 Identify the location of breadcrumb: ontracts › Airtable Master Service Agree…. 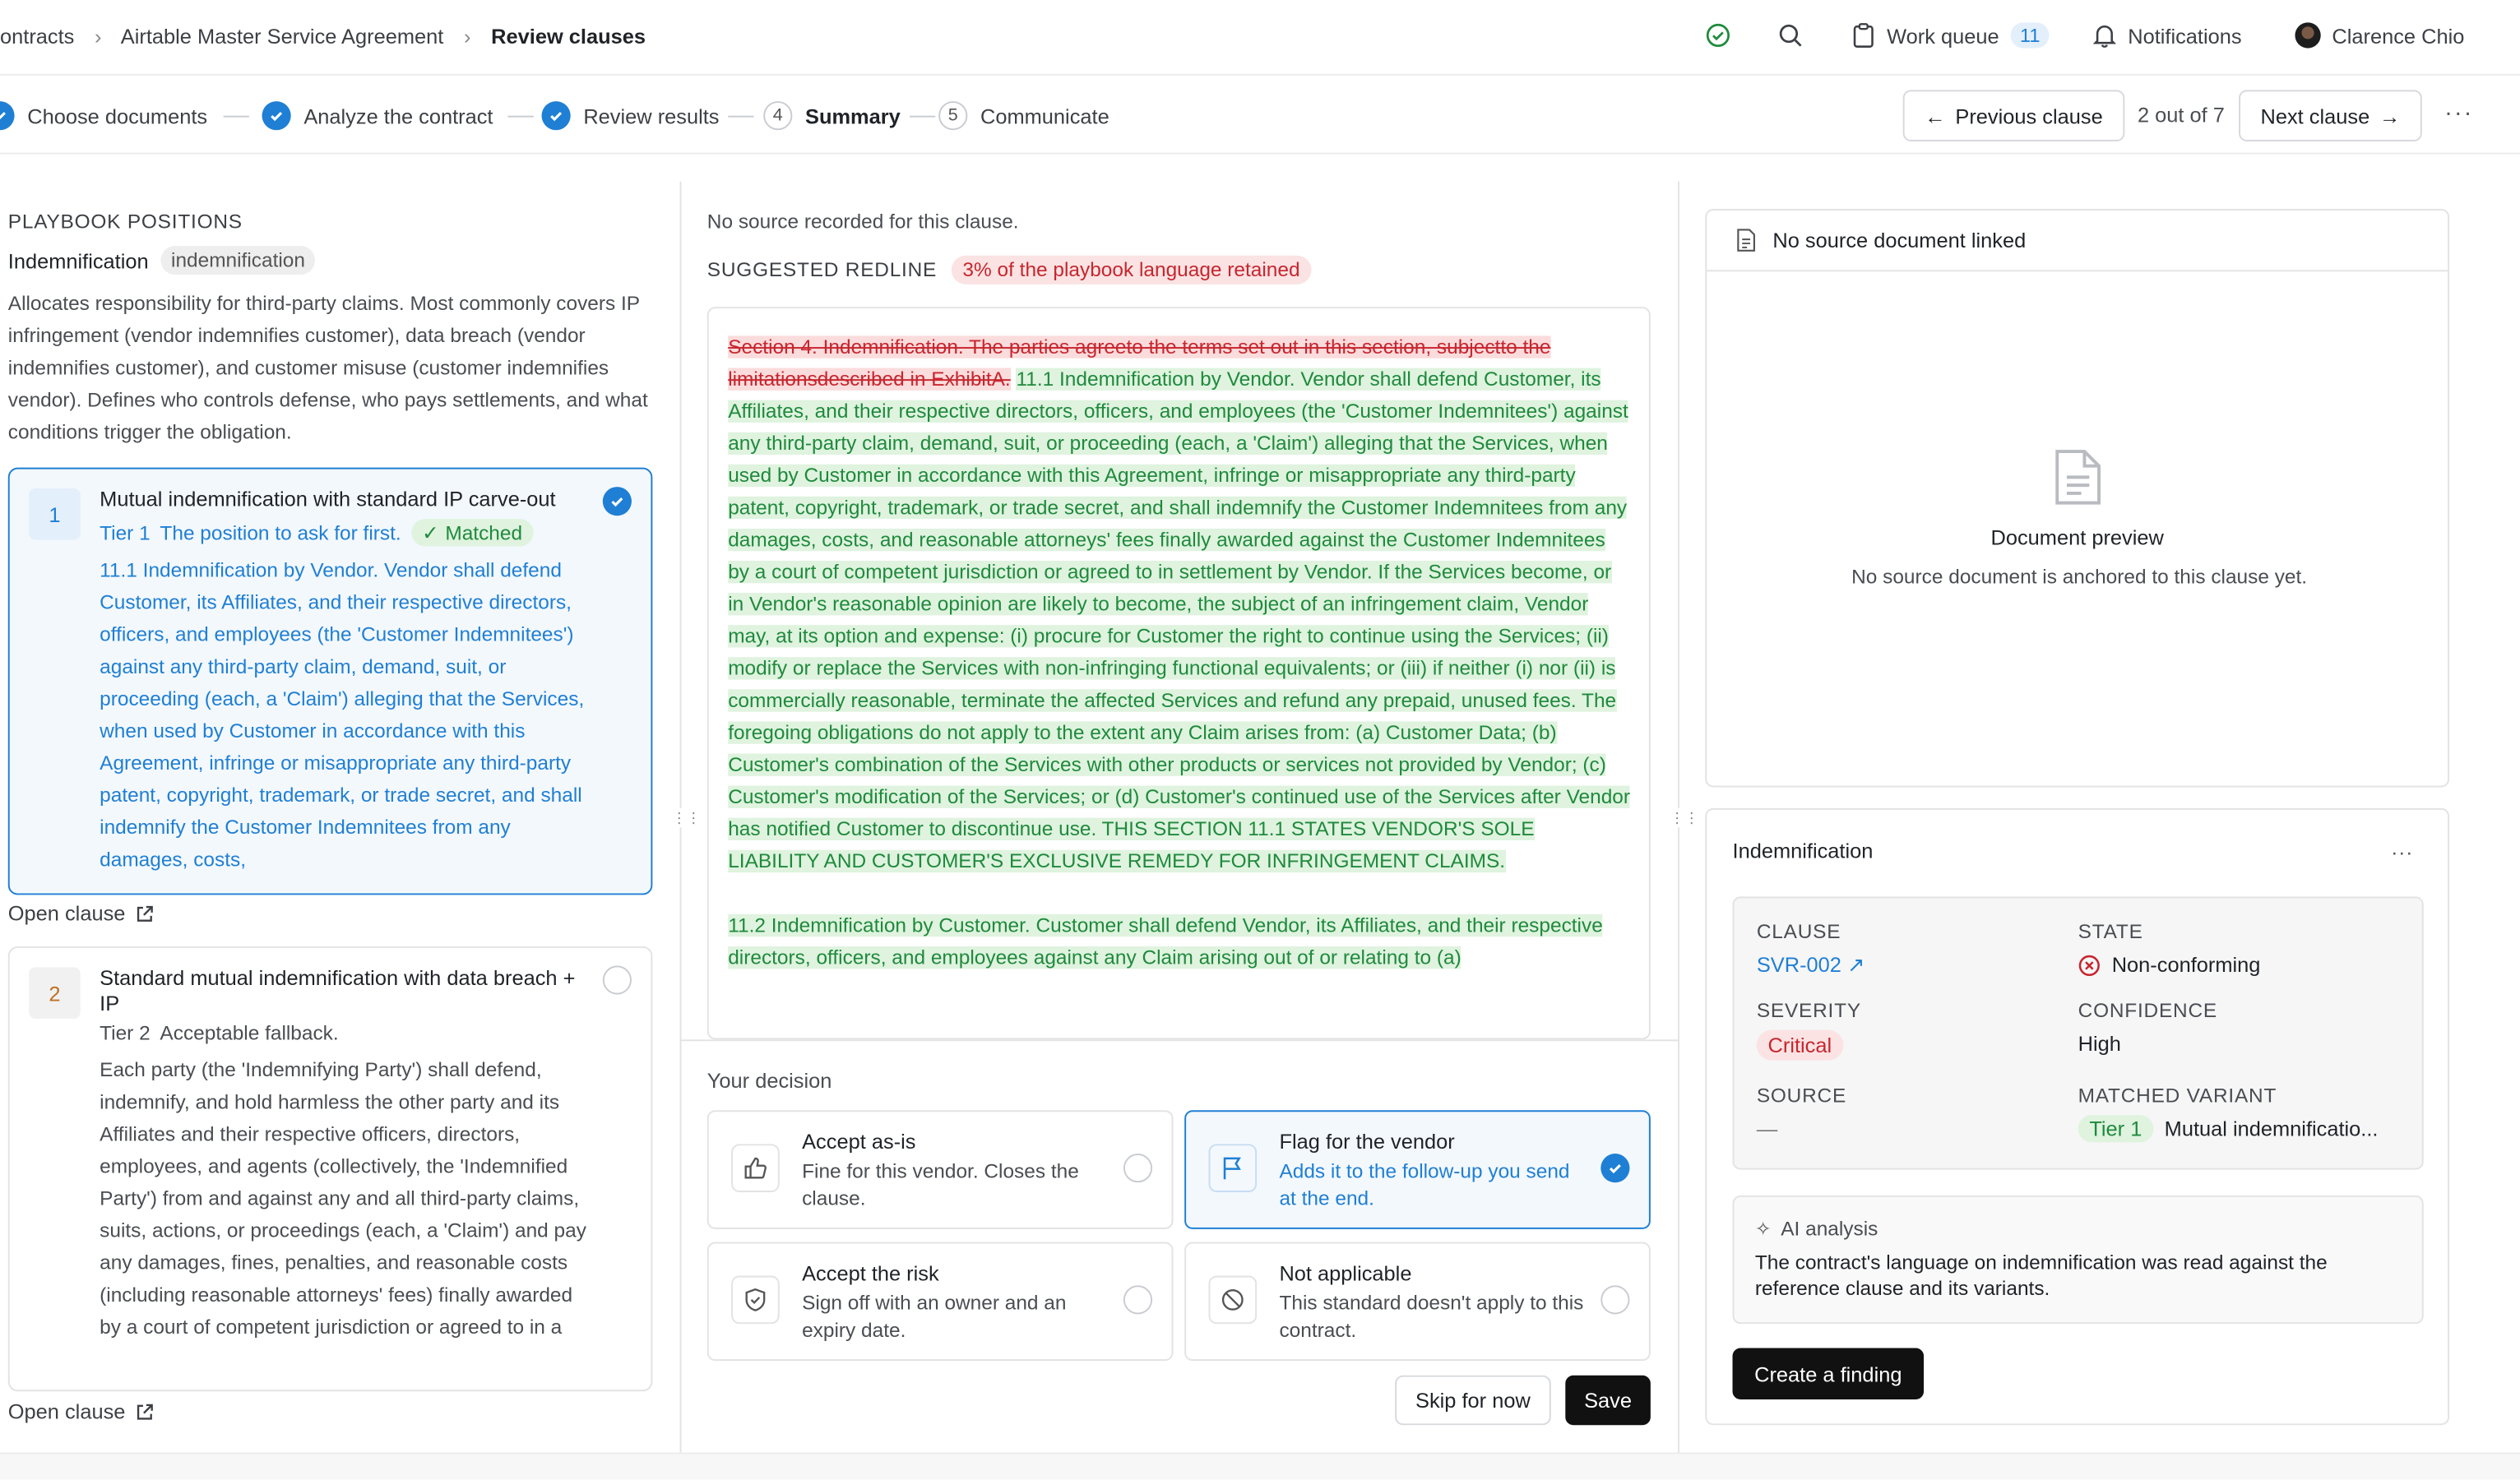
(323, 36).